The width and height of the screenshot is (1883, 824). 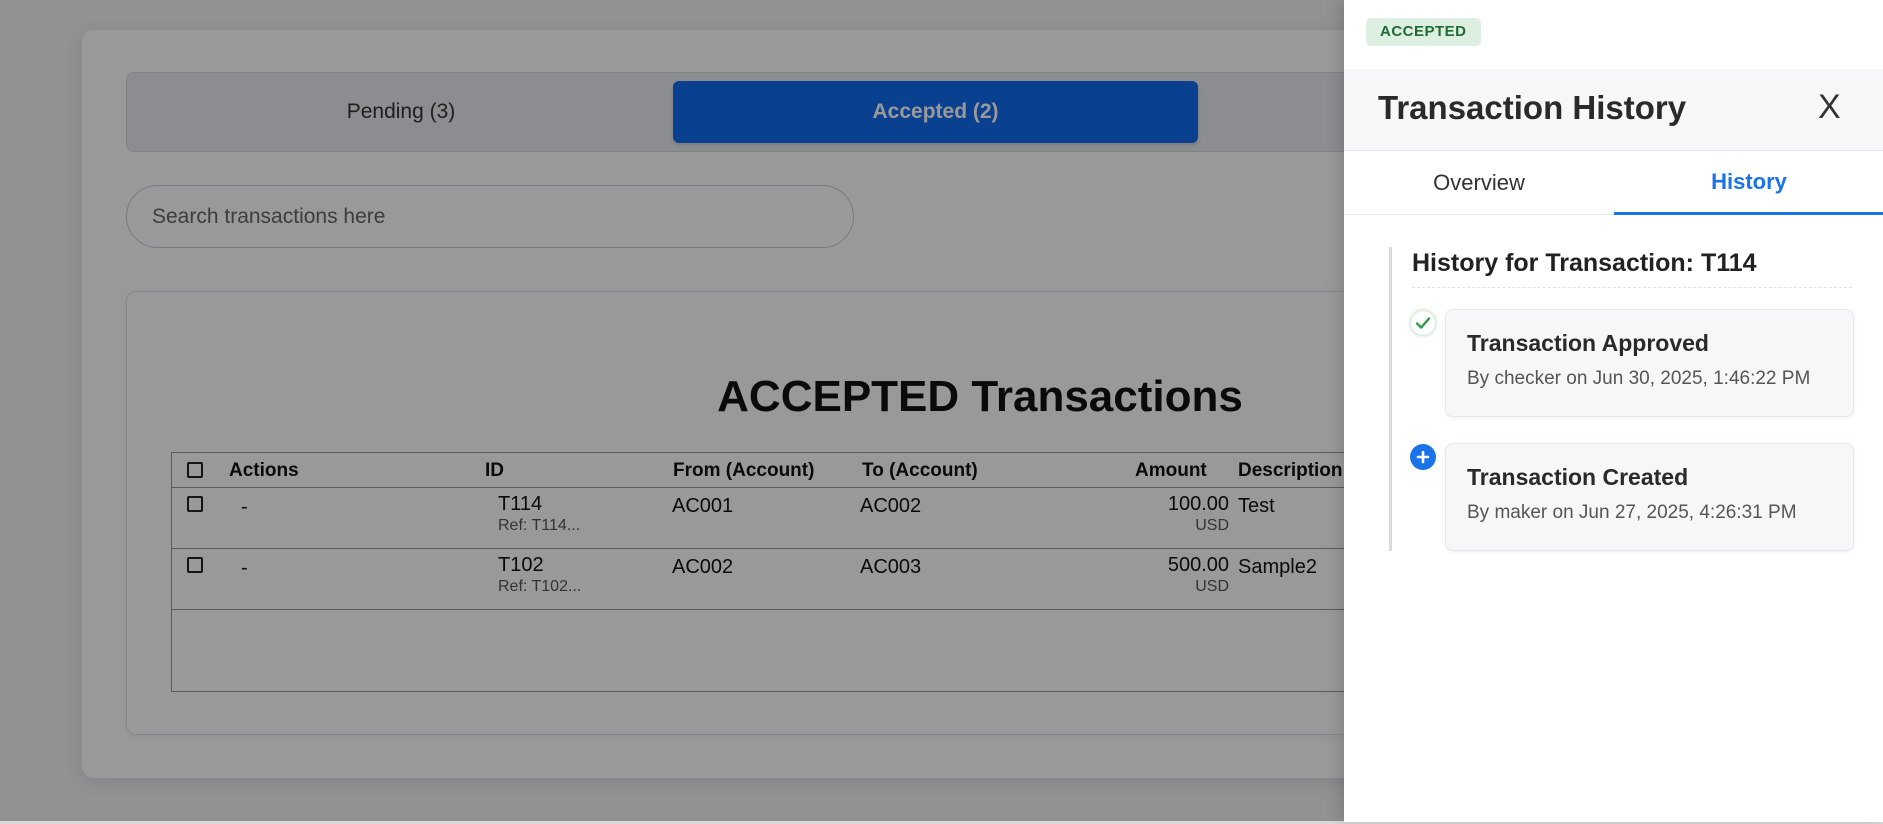 What do you see at coordinates (1578, 477) in the screenshot?
I see `event-title: Transaction Created` at bounding box center [1578, 477].